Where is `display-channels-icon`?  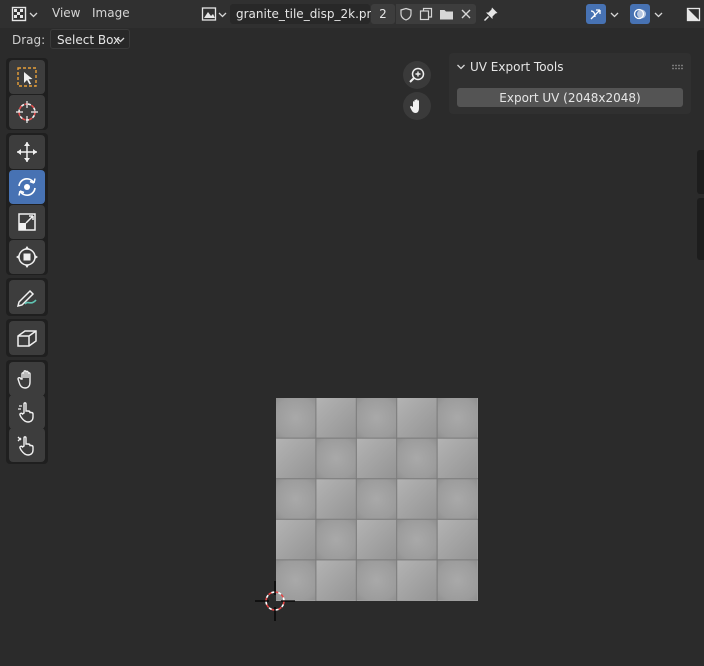
display-channels-icon is located at coordinates (693, 14).